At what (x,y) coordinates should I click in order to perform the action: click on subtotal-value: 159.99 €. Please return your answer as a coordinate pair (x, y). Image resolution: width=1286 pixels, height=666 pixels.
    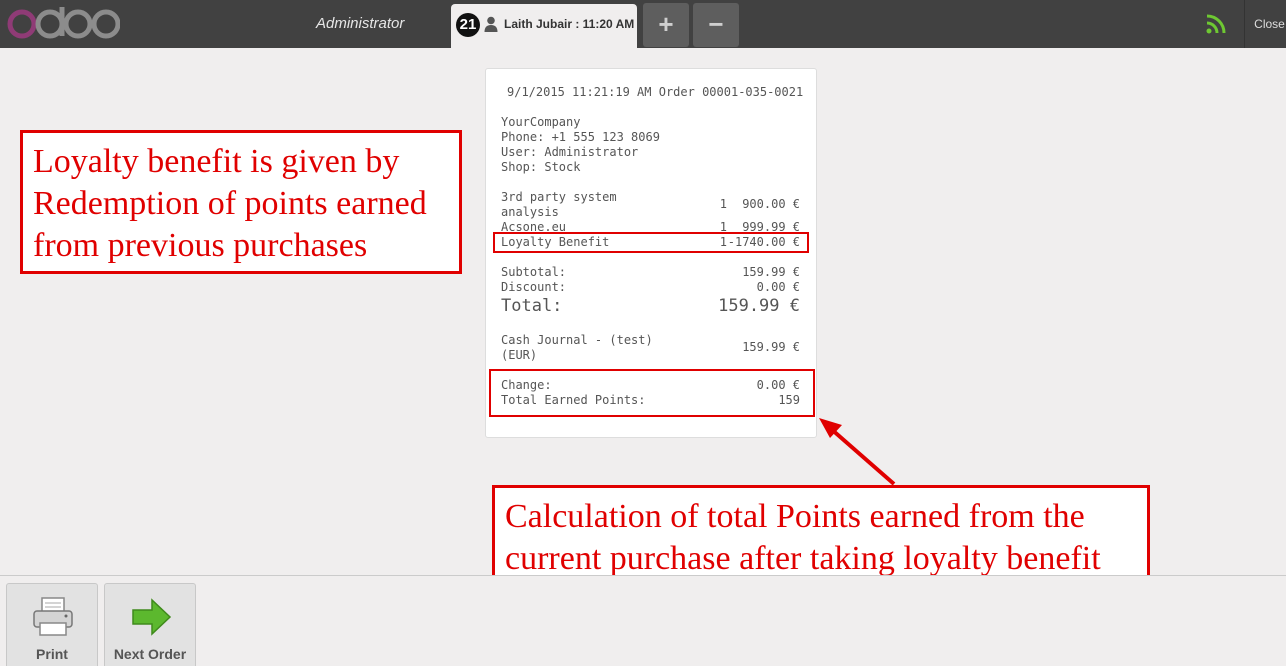
    Looking at the image, I should click on (771, 272).